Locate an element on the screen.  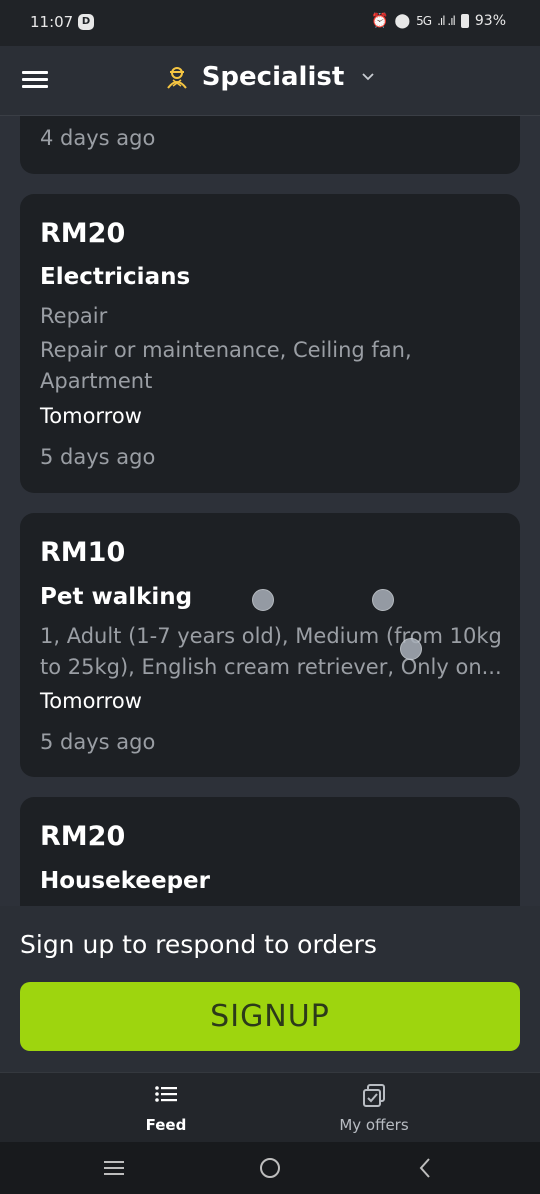
recents-icon is located at coordinates (114, 1168).